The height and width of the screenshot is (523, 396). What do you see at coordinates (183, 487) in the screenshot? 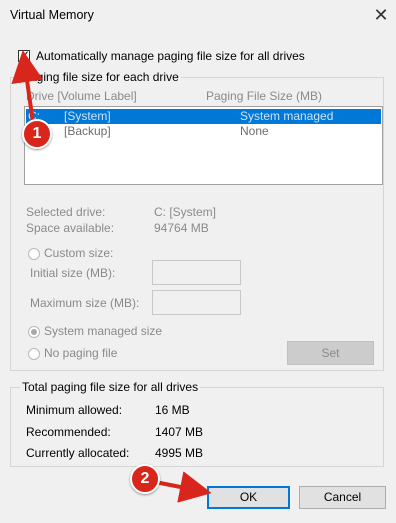
I see `arrow-2-icon` at bounding box center [183, 487].